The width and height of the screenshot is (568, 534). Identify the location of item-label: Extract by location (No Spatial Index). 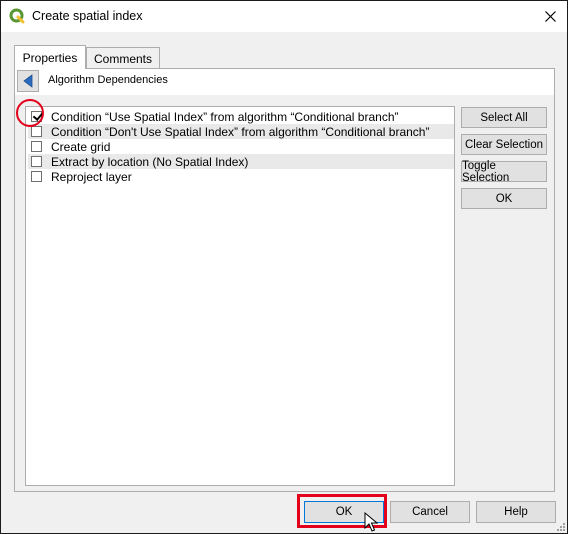
(150, 161).